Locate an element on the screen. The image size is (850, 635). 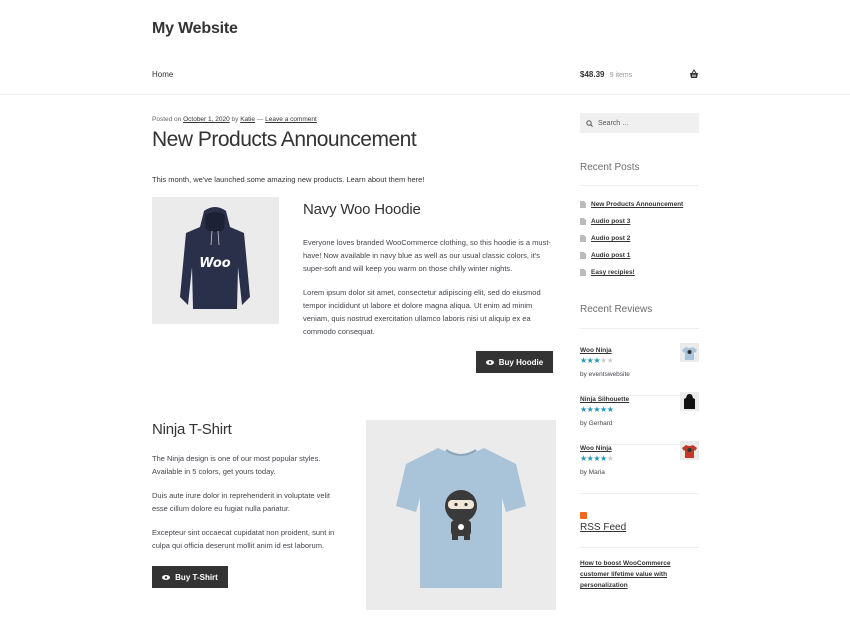
recent-post-link: Audio post 2 is located at coordinates (610, 238).